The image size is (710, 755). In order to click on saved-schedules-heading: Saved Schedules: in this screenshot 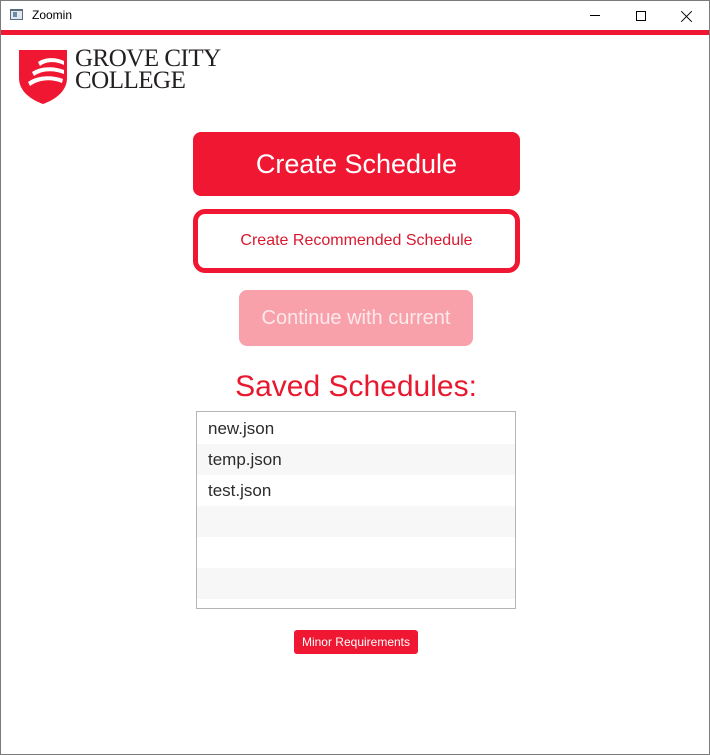, I will do `click(356, 386)`.